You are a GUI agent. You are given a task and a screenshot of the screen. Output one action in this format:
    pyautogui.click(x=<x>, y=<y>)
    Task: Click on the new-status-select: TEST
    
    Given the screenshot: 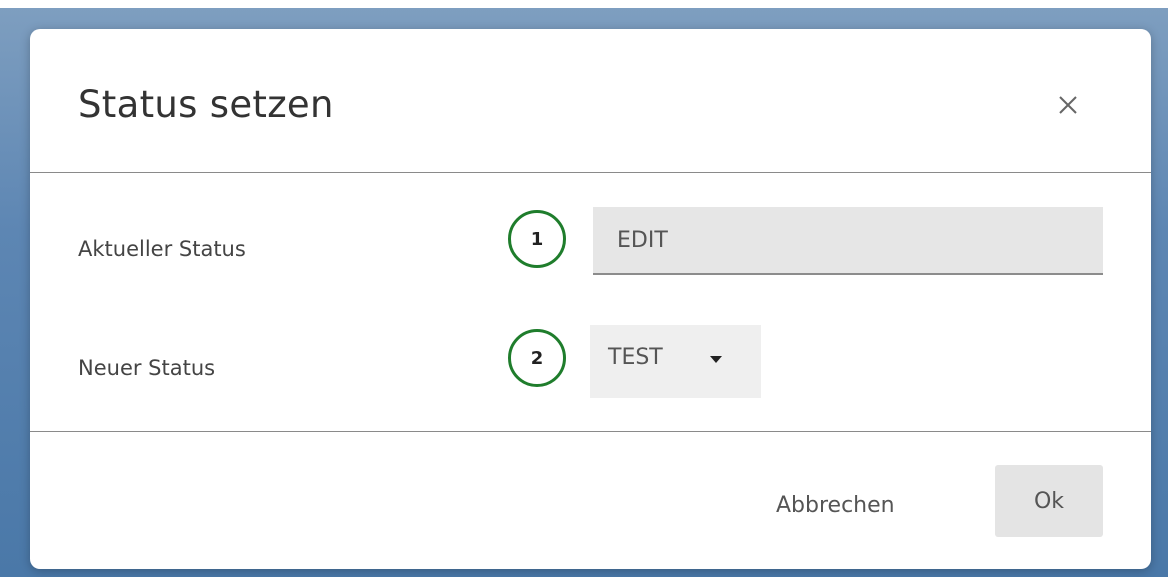 What is the action you would take?
    pyautogui.click(x=675, y=361)
    